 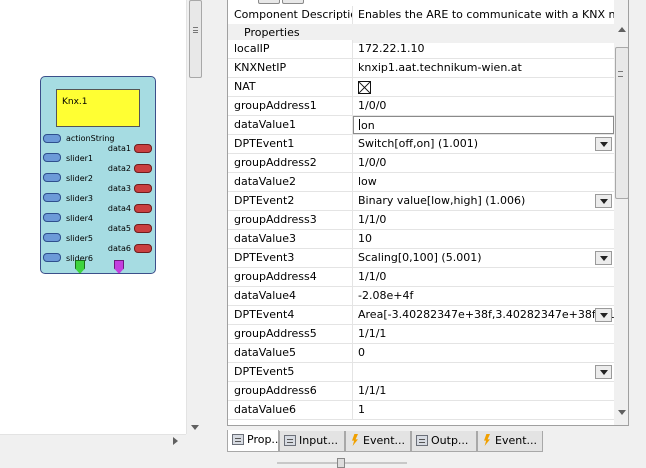 What do you see at coordinates (483, 68) in the screenshot?
I see `property-value: knxip1.aat.technikum-wien.at` at bounding box center [483, 68].